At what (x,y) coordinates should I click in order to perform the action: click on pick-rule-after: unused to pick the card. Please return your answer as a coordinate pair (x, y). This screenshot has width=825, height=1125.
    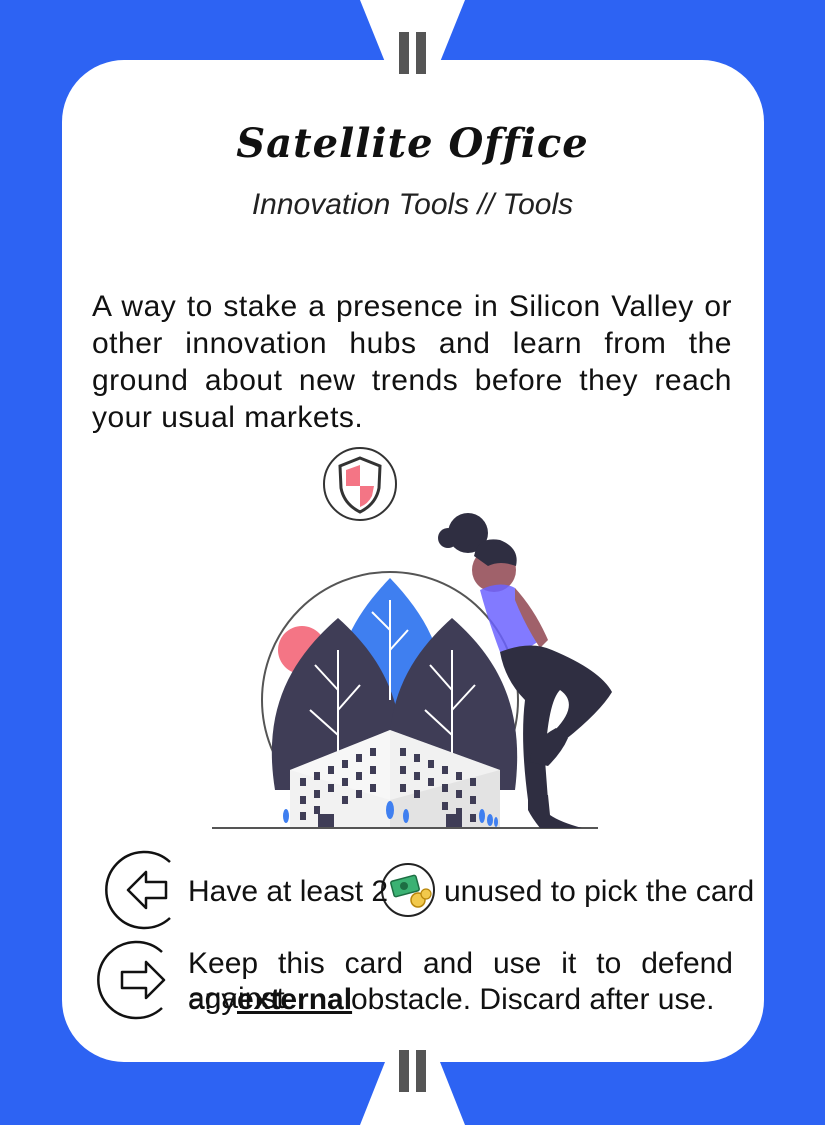
    Looking at the image, I should click on (599, 891).